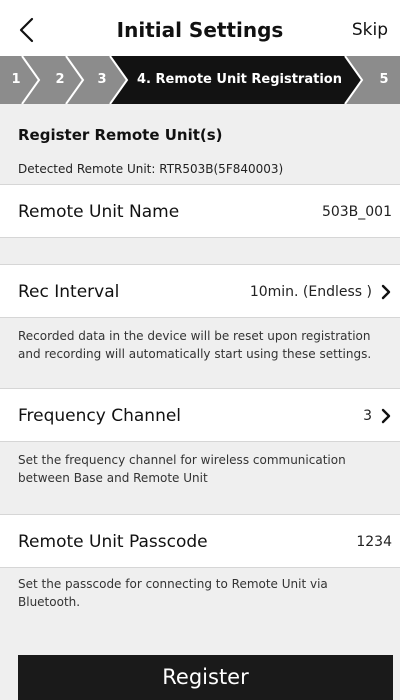 The width and height of the screenshot is (400, 700). Describe the element at coordinates (99, 212) in the screenshot. I see `remote-unit-name-label: Remote Unit Name` at that location.